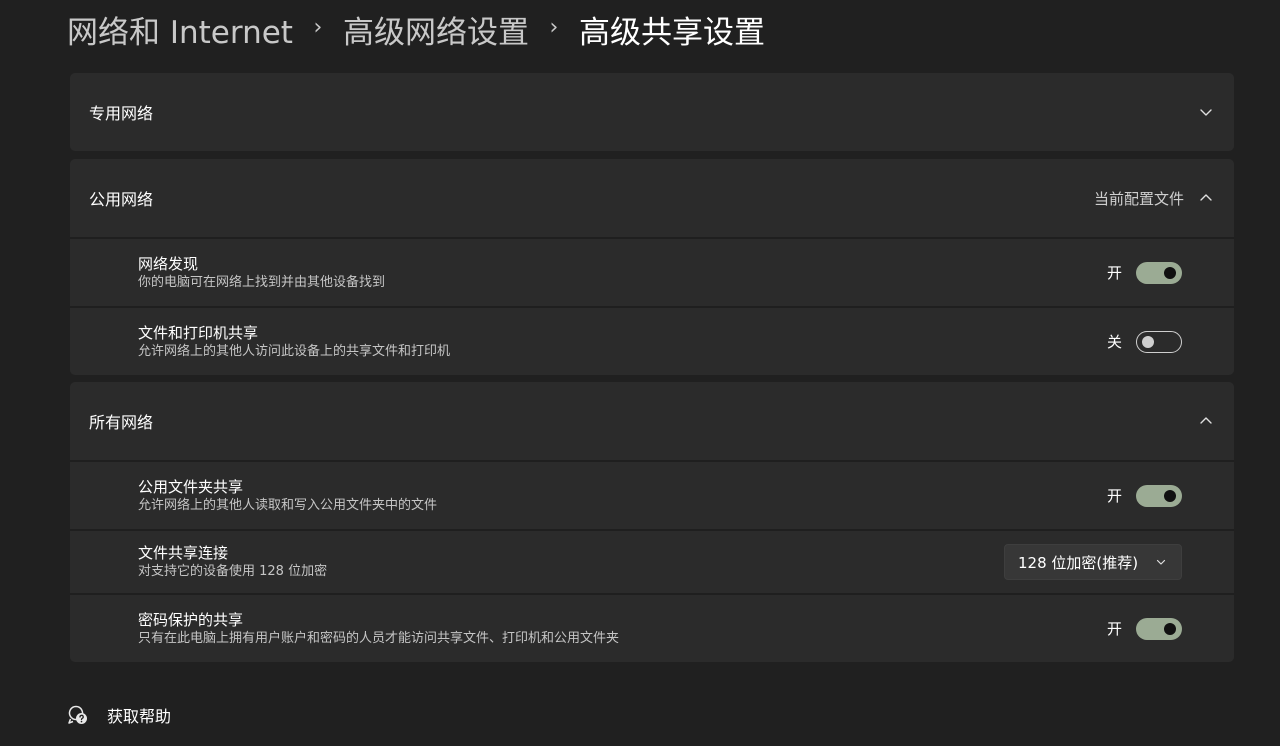  Describe the element at coordinates (652, 495) in the screenshot. I see `public-folder-sharing-row: 公用文件夹共享 允许网络上的其他人读取和写入公用文件夹中的文件 开` at that location.